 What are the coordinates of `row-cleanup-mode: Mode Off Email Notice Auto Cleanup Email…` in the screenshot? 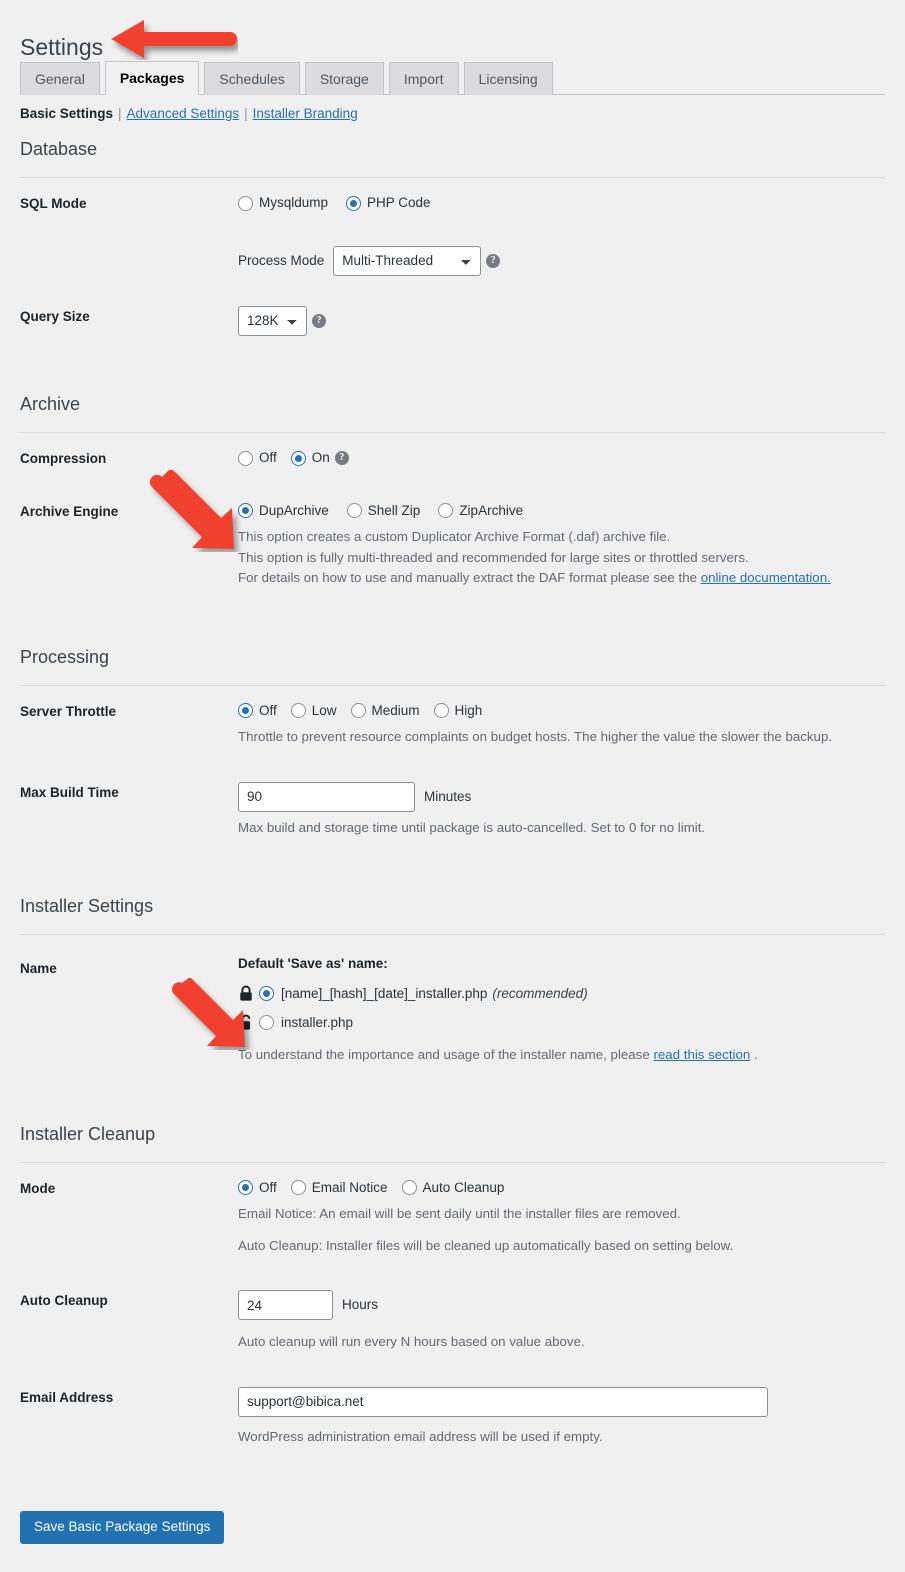 It's located at (452, 1217).